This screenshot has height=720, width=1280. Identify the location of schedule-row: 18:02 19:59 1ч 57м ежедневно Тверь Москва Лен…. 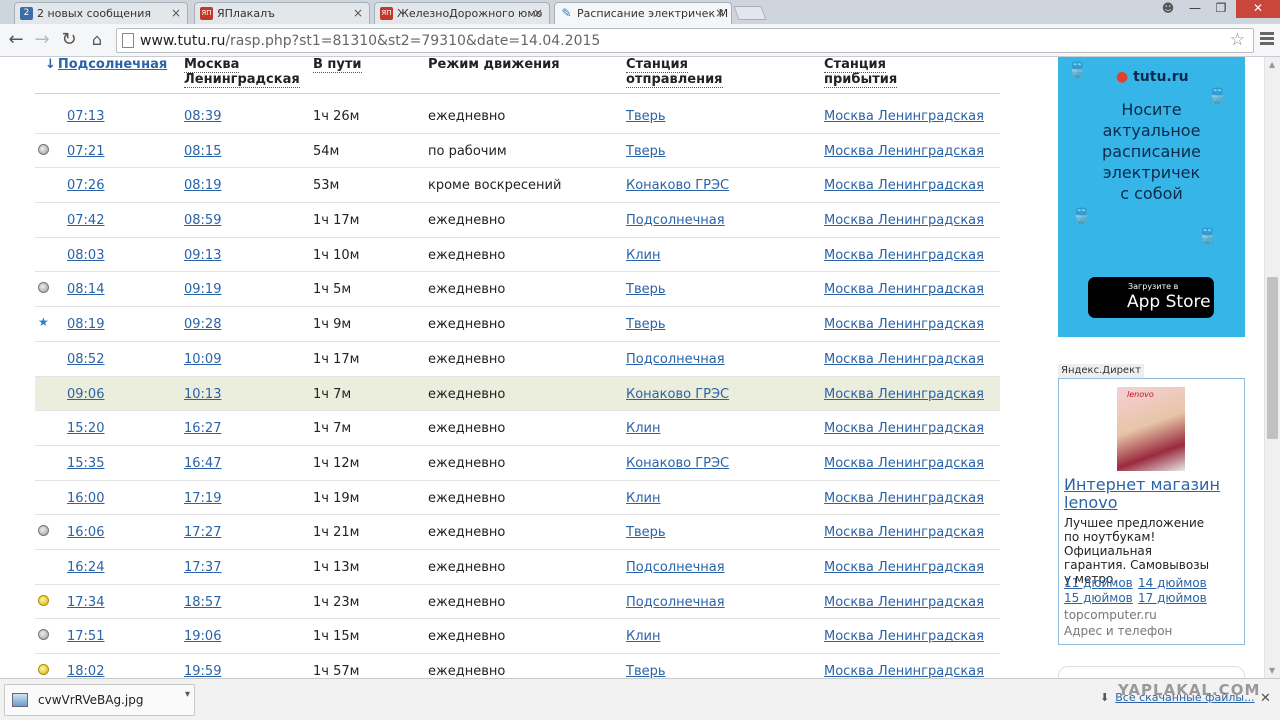
(517, 666).